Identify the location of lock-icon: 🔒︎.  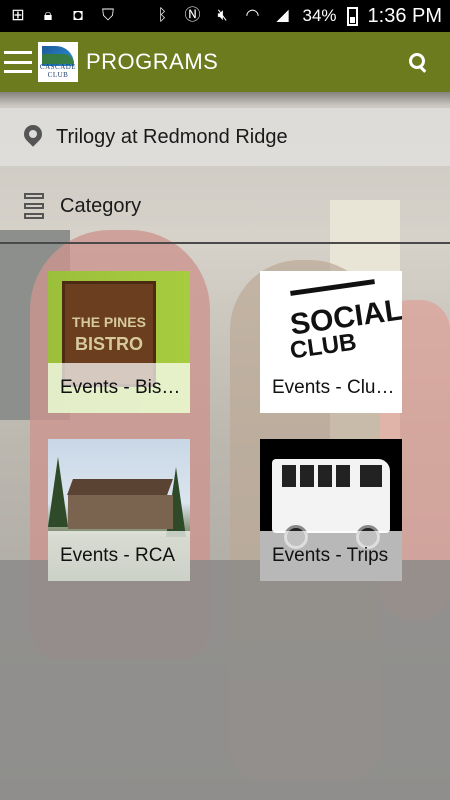
(48, 15).